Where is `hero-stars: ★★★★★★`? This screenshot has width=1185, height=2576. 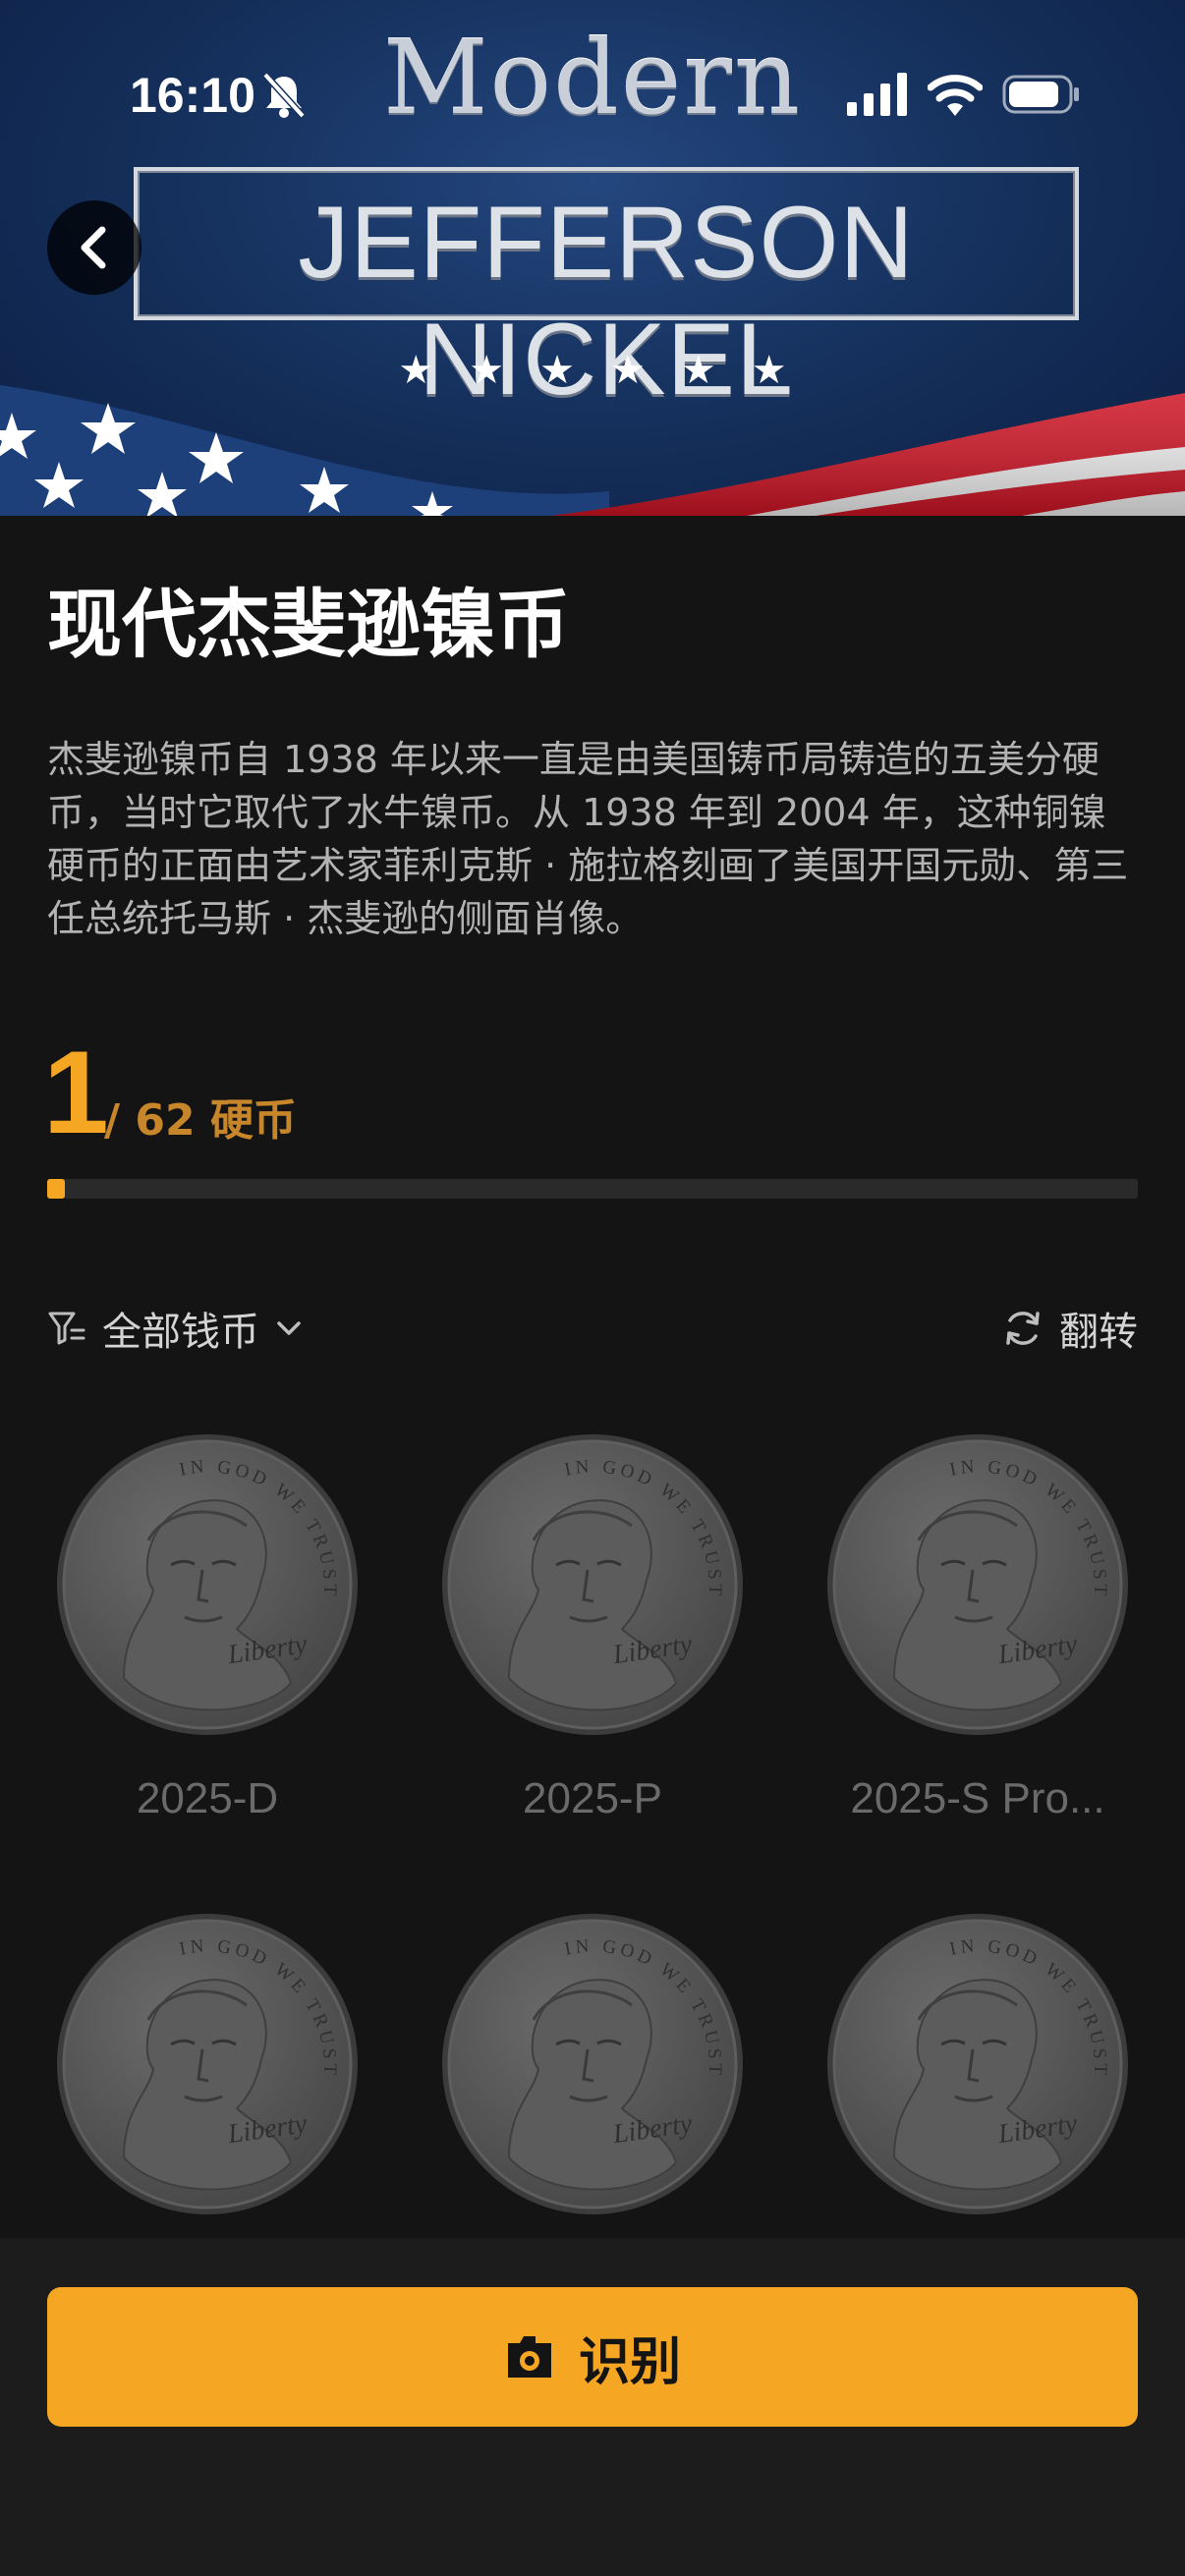
hero-stars: ★★★★★★ is located at coordinates (610, 370).